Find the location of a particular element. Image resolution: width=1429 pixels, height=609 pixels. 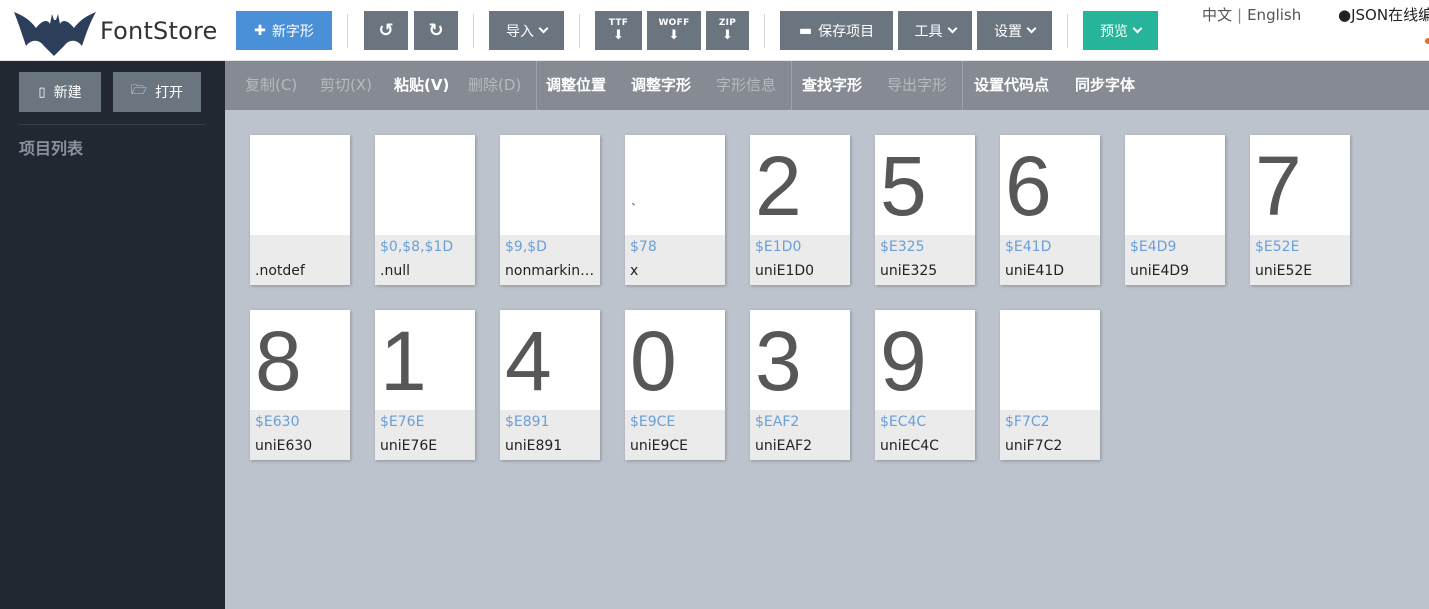

glyph-codepoint: $78 is located at coordinates (643, 247).